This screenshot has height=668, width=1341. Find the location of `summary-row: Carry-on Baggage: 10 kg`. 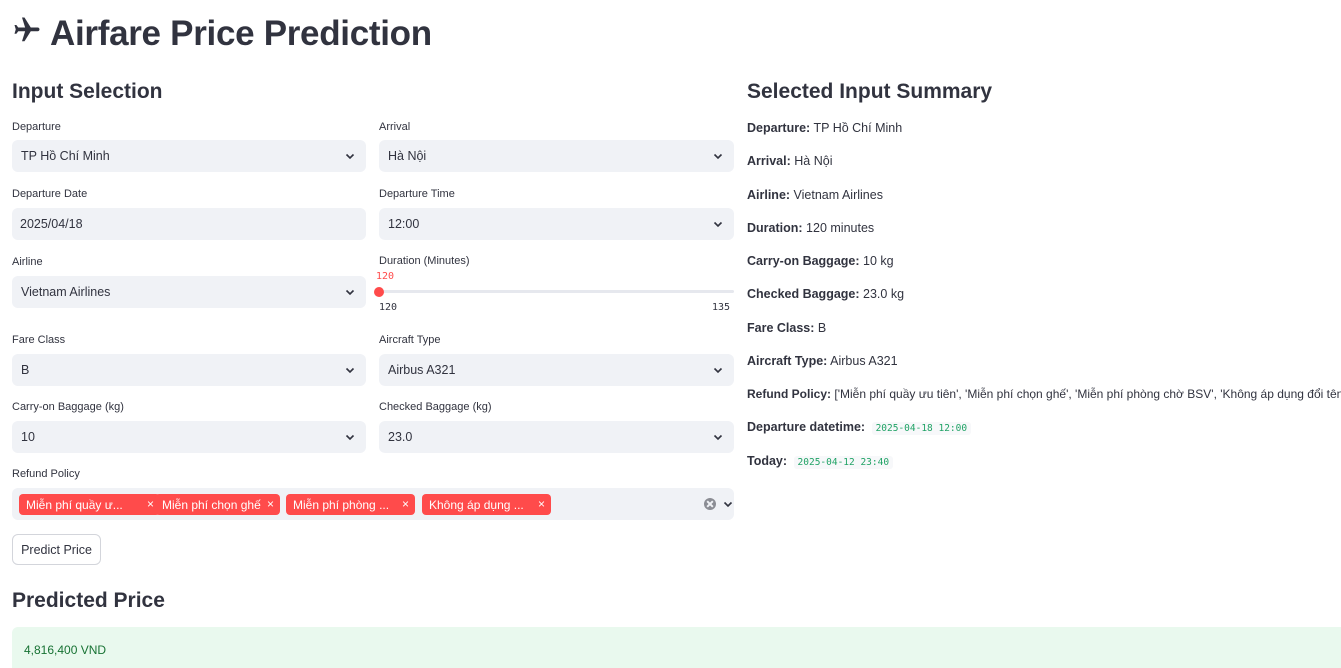

summary-row: Carry-on Baggage: 10 kg is located at coordinates (820, 261).